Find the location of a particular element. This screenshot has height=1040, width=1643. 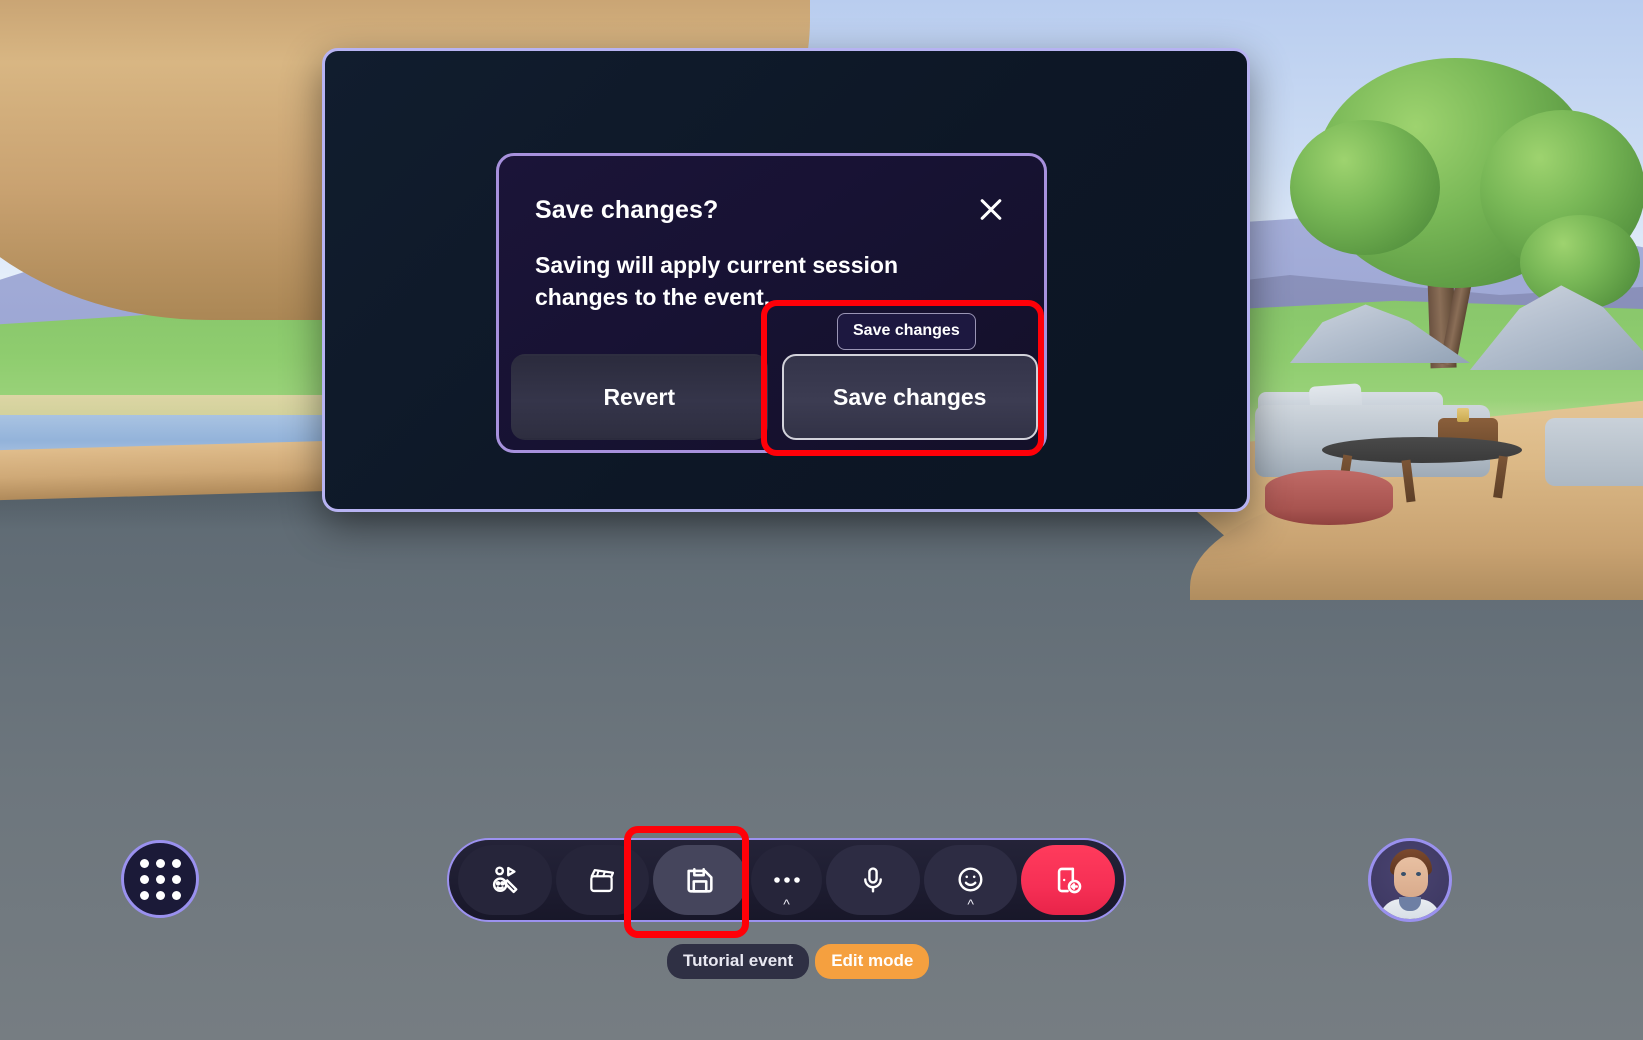

status-pills: Tutorial event Edit mode is located at coordinates (798, 961).